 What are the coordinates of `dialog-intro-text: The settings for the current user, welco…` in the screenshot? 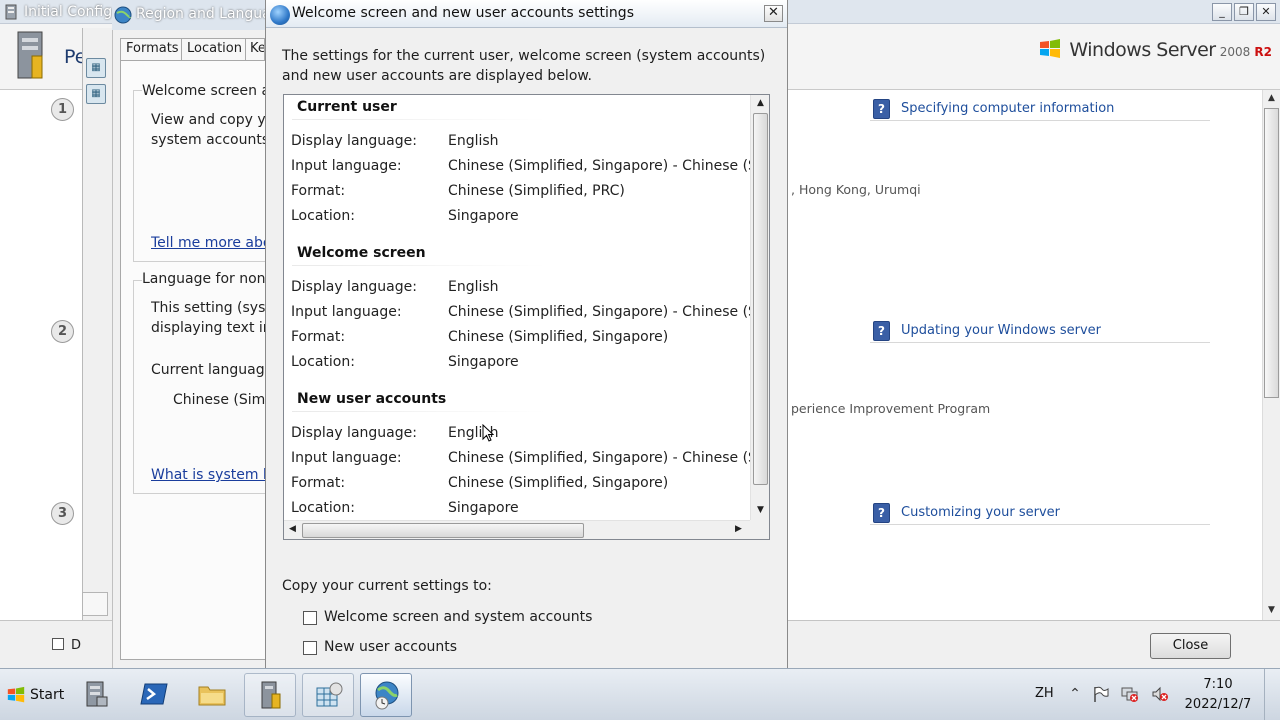 It's located at (524, 66).